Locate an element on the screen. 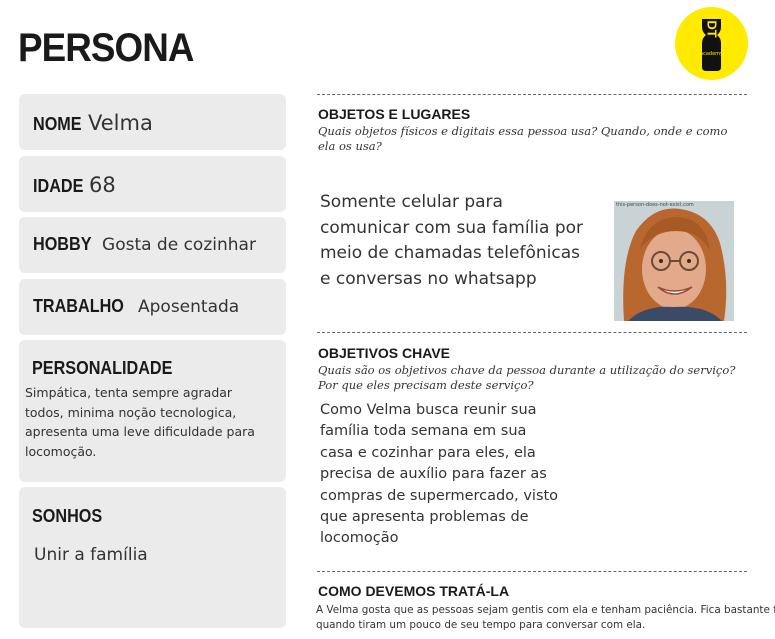  job-label: TRABALHO is located at coordinates (78, 306).